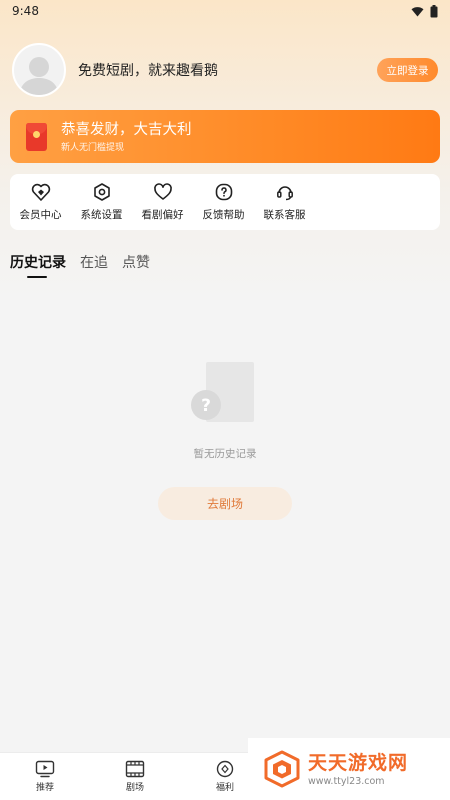  I want to click on menu-card: 会员中心 系统设置 看剧偏好 反馈帮助 联系客服, so click(225, 202).